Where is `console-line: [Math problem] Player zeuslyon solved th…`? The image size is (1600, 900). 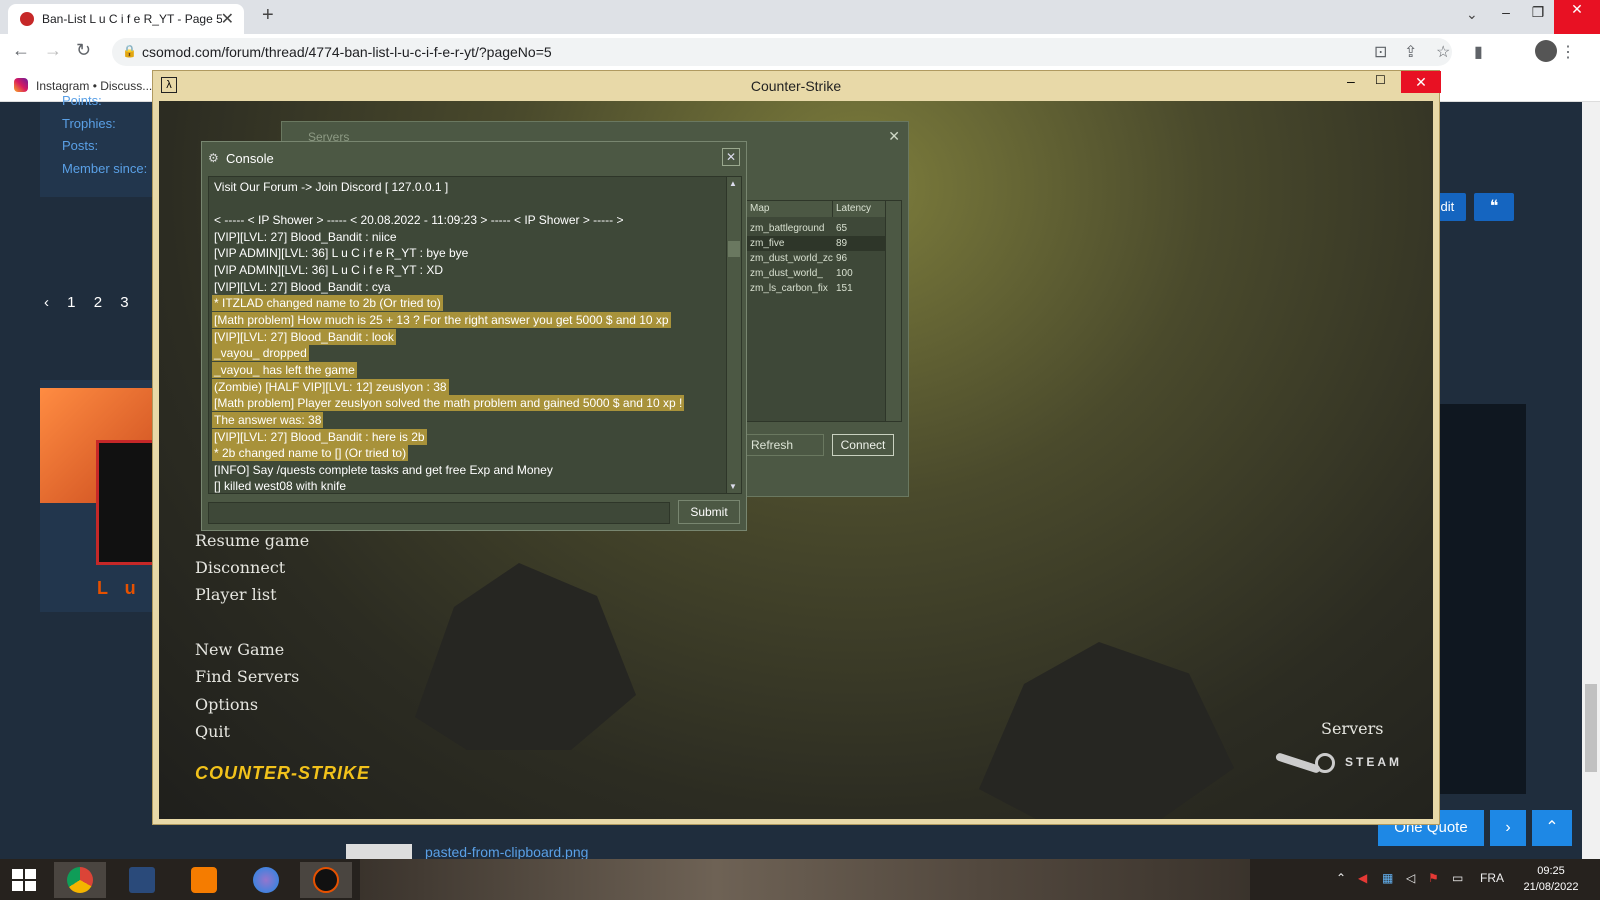 console-line: [Math problem] Player zeuslyon solved th… is located at coordinates (448, 403).